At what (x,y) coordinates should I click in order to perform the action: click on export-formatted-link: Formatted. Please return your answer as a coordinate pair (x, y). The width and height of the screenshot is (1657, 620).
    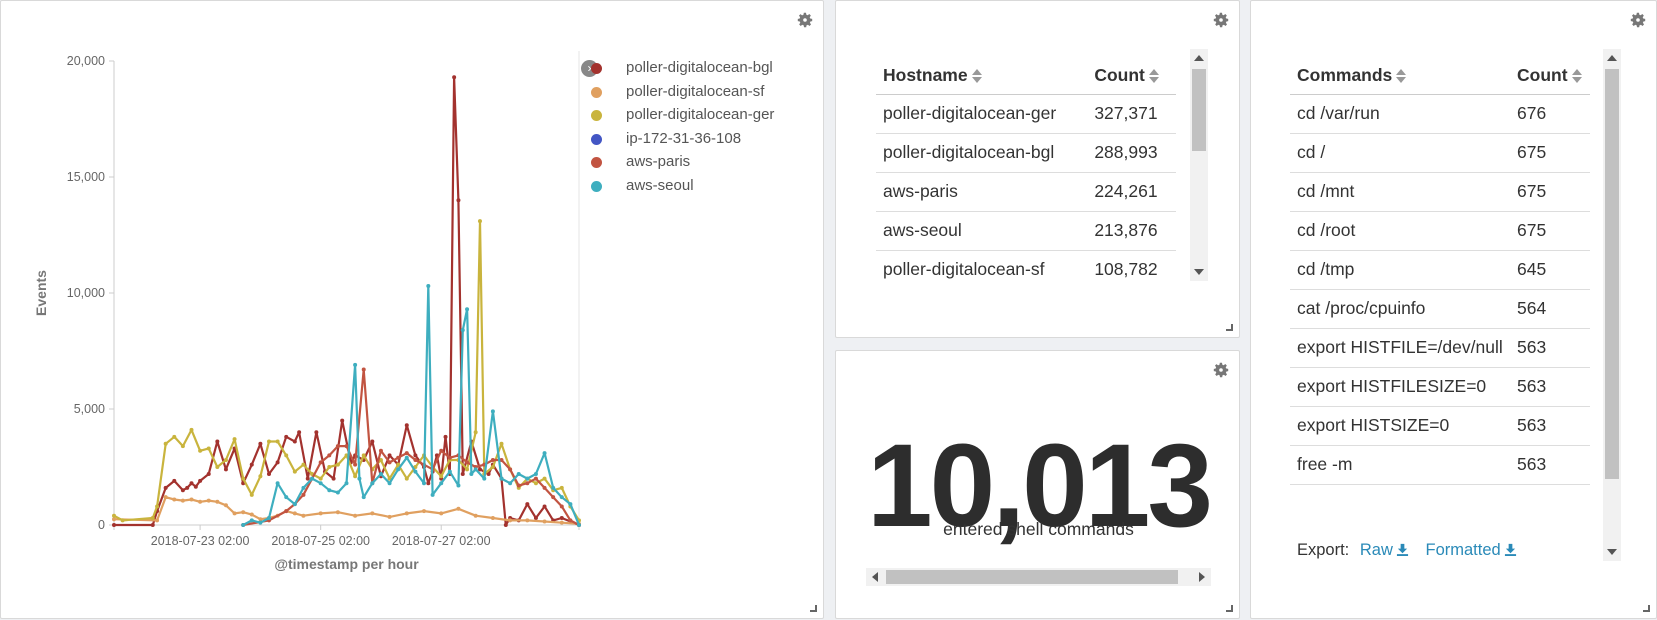
    Looking at the image, I should click on (1470, 550).